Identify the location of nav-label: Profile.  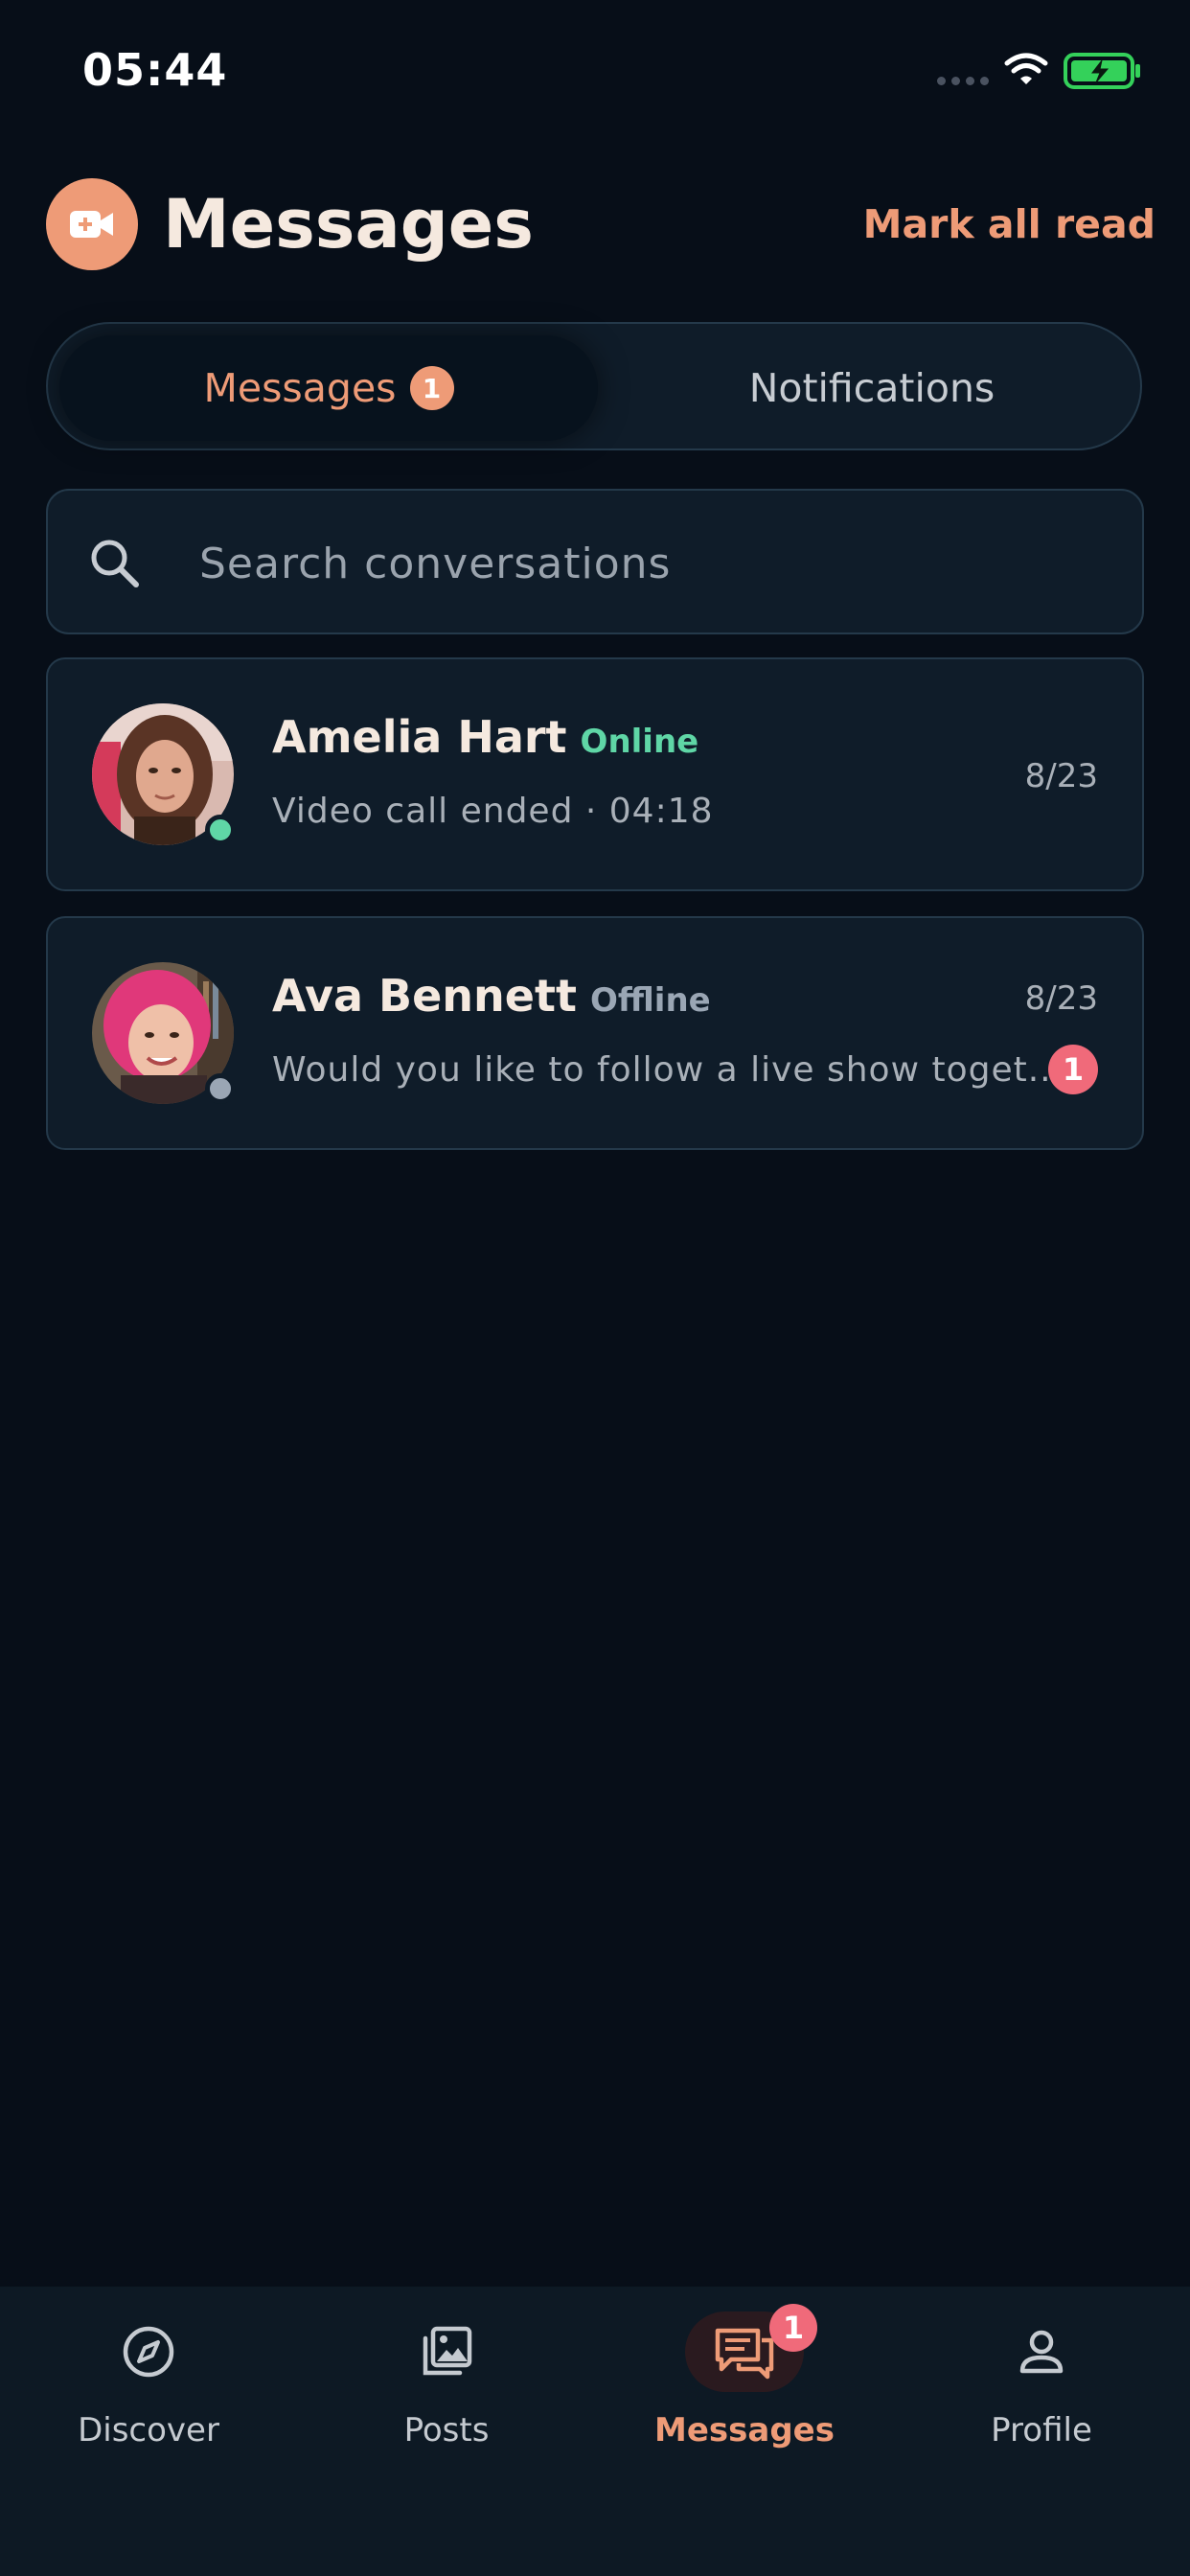
(1041, 2430).